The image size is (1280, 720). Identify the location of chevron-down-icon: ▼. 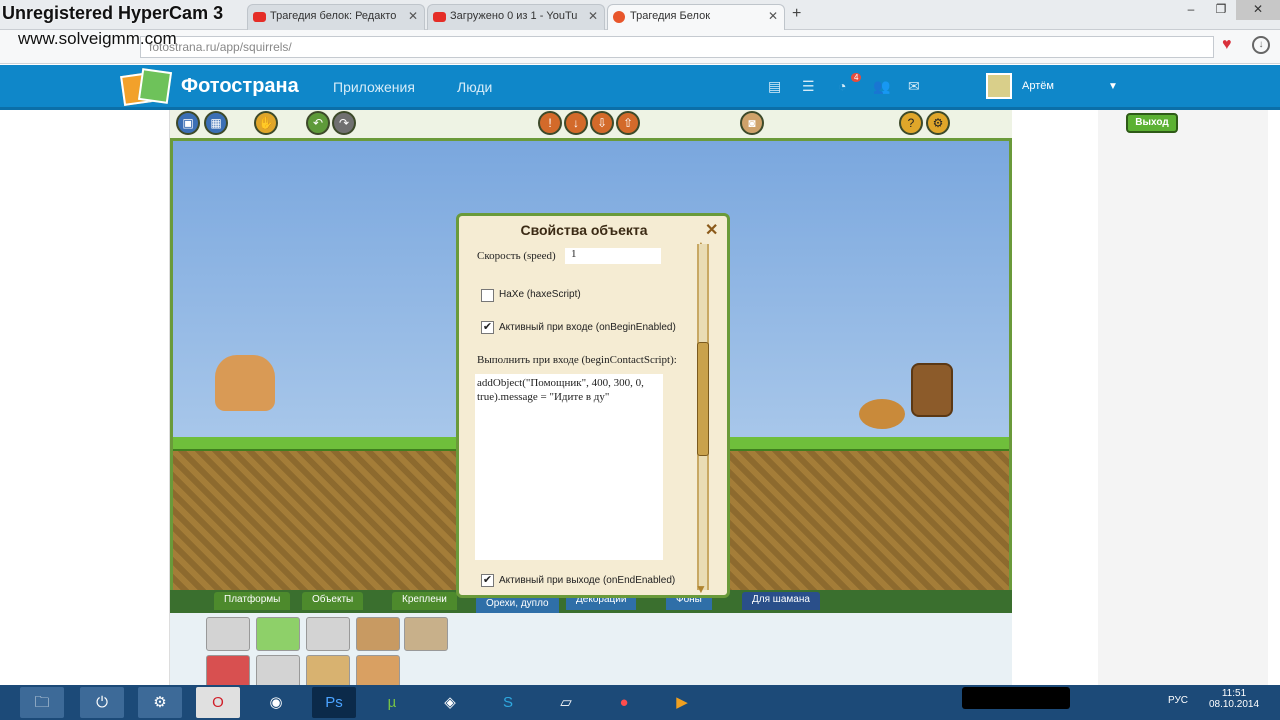
(1113, 86).